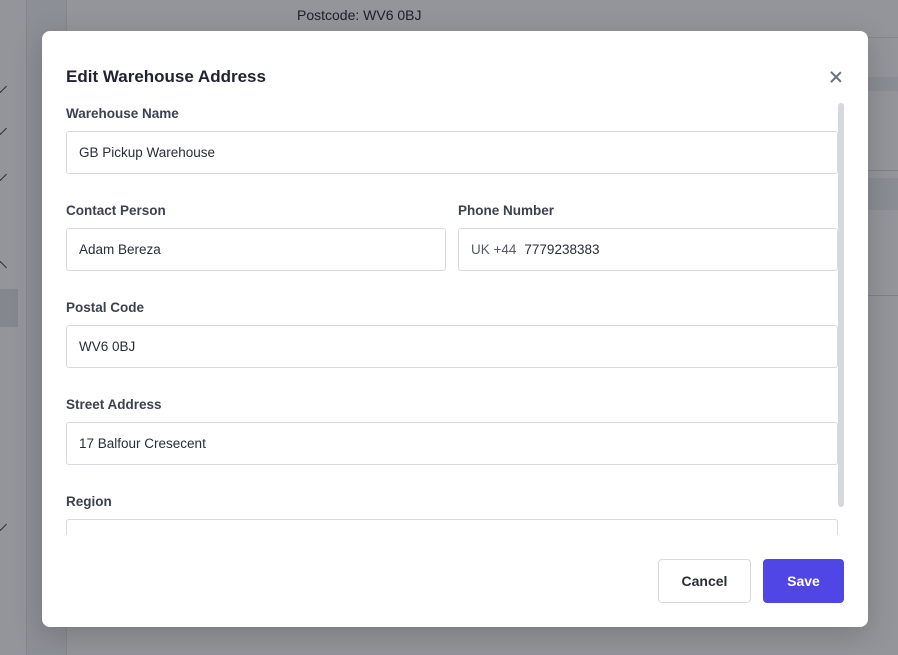 This screenshot has width=898, height=655. I want to click on street-address-input, so click(452, 443).